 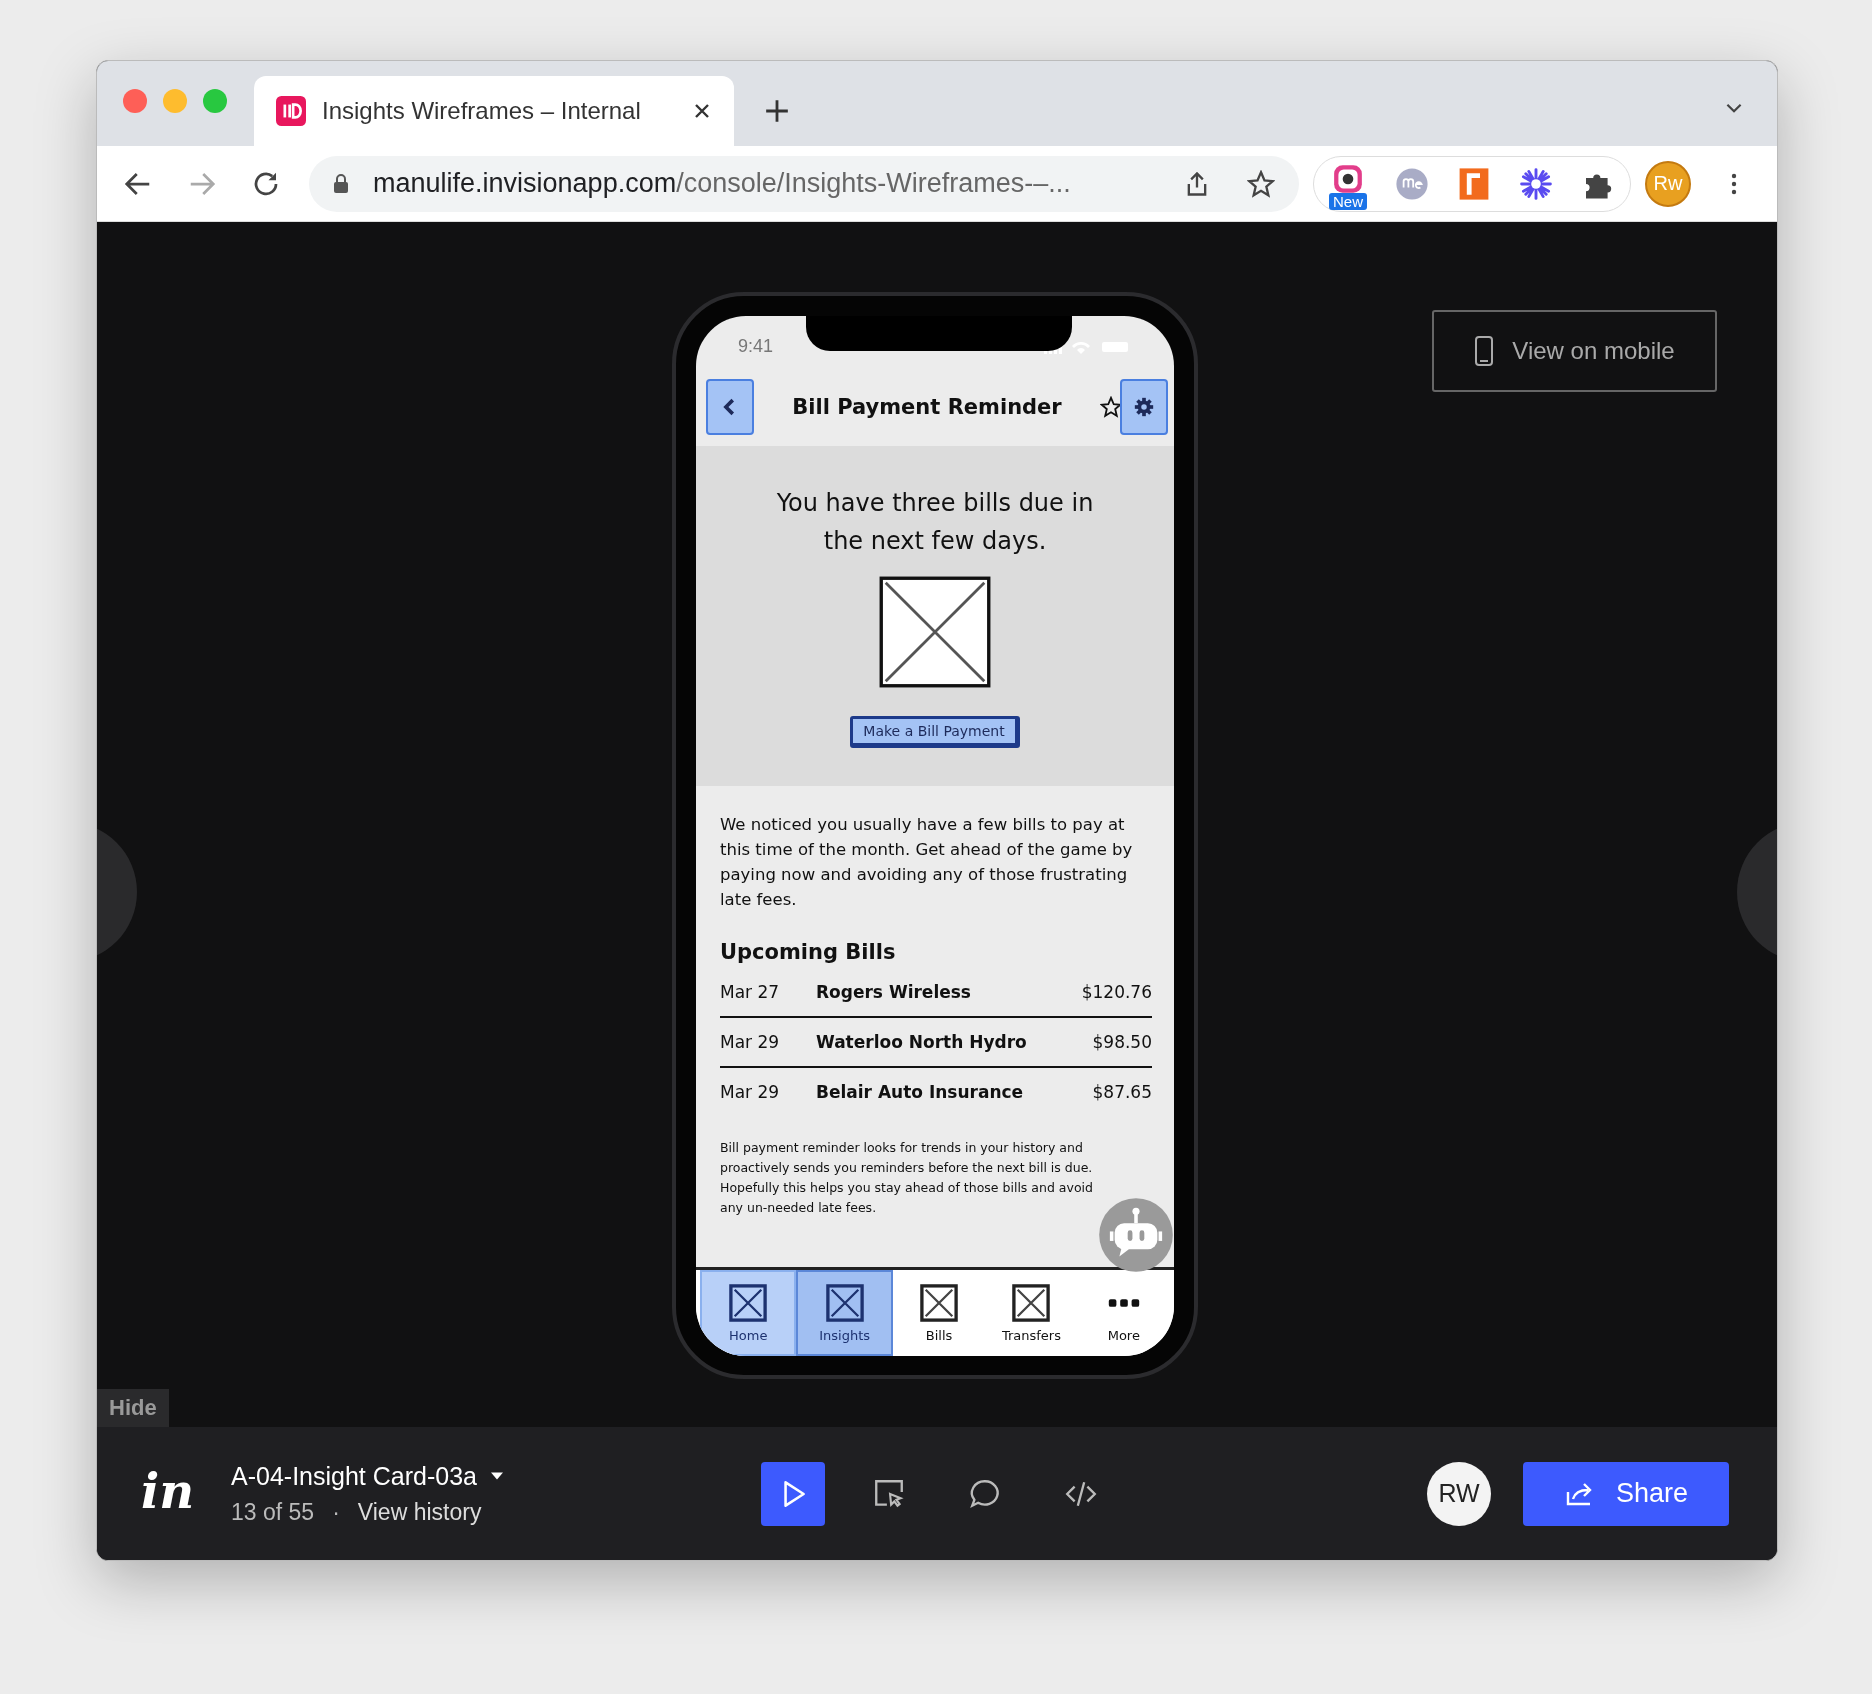 What do you see at coordinates (1122, 1092) in the screenshot?
I see `bill-amount: $87.65` at bounding box center [1122, 1092].